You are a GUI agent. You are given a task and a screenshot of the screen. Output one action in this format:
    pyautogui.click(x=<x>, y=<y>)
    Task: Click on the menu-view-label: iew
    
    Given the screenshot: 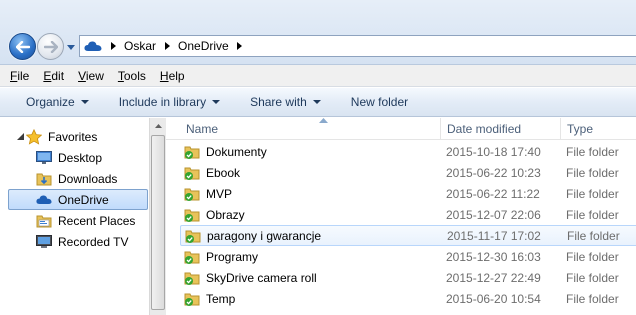 What is the action you would take?
    pyautogui.click(x=94, y=75)
    